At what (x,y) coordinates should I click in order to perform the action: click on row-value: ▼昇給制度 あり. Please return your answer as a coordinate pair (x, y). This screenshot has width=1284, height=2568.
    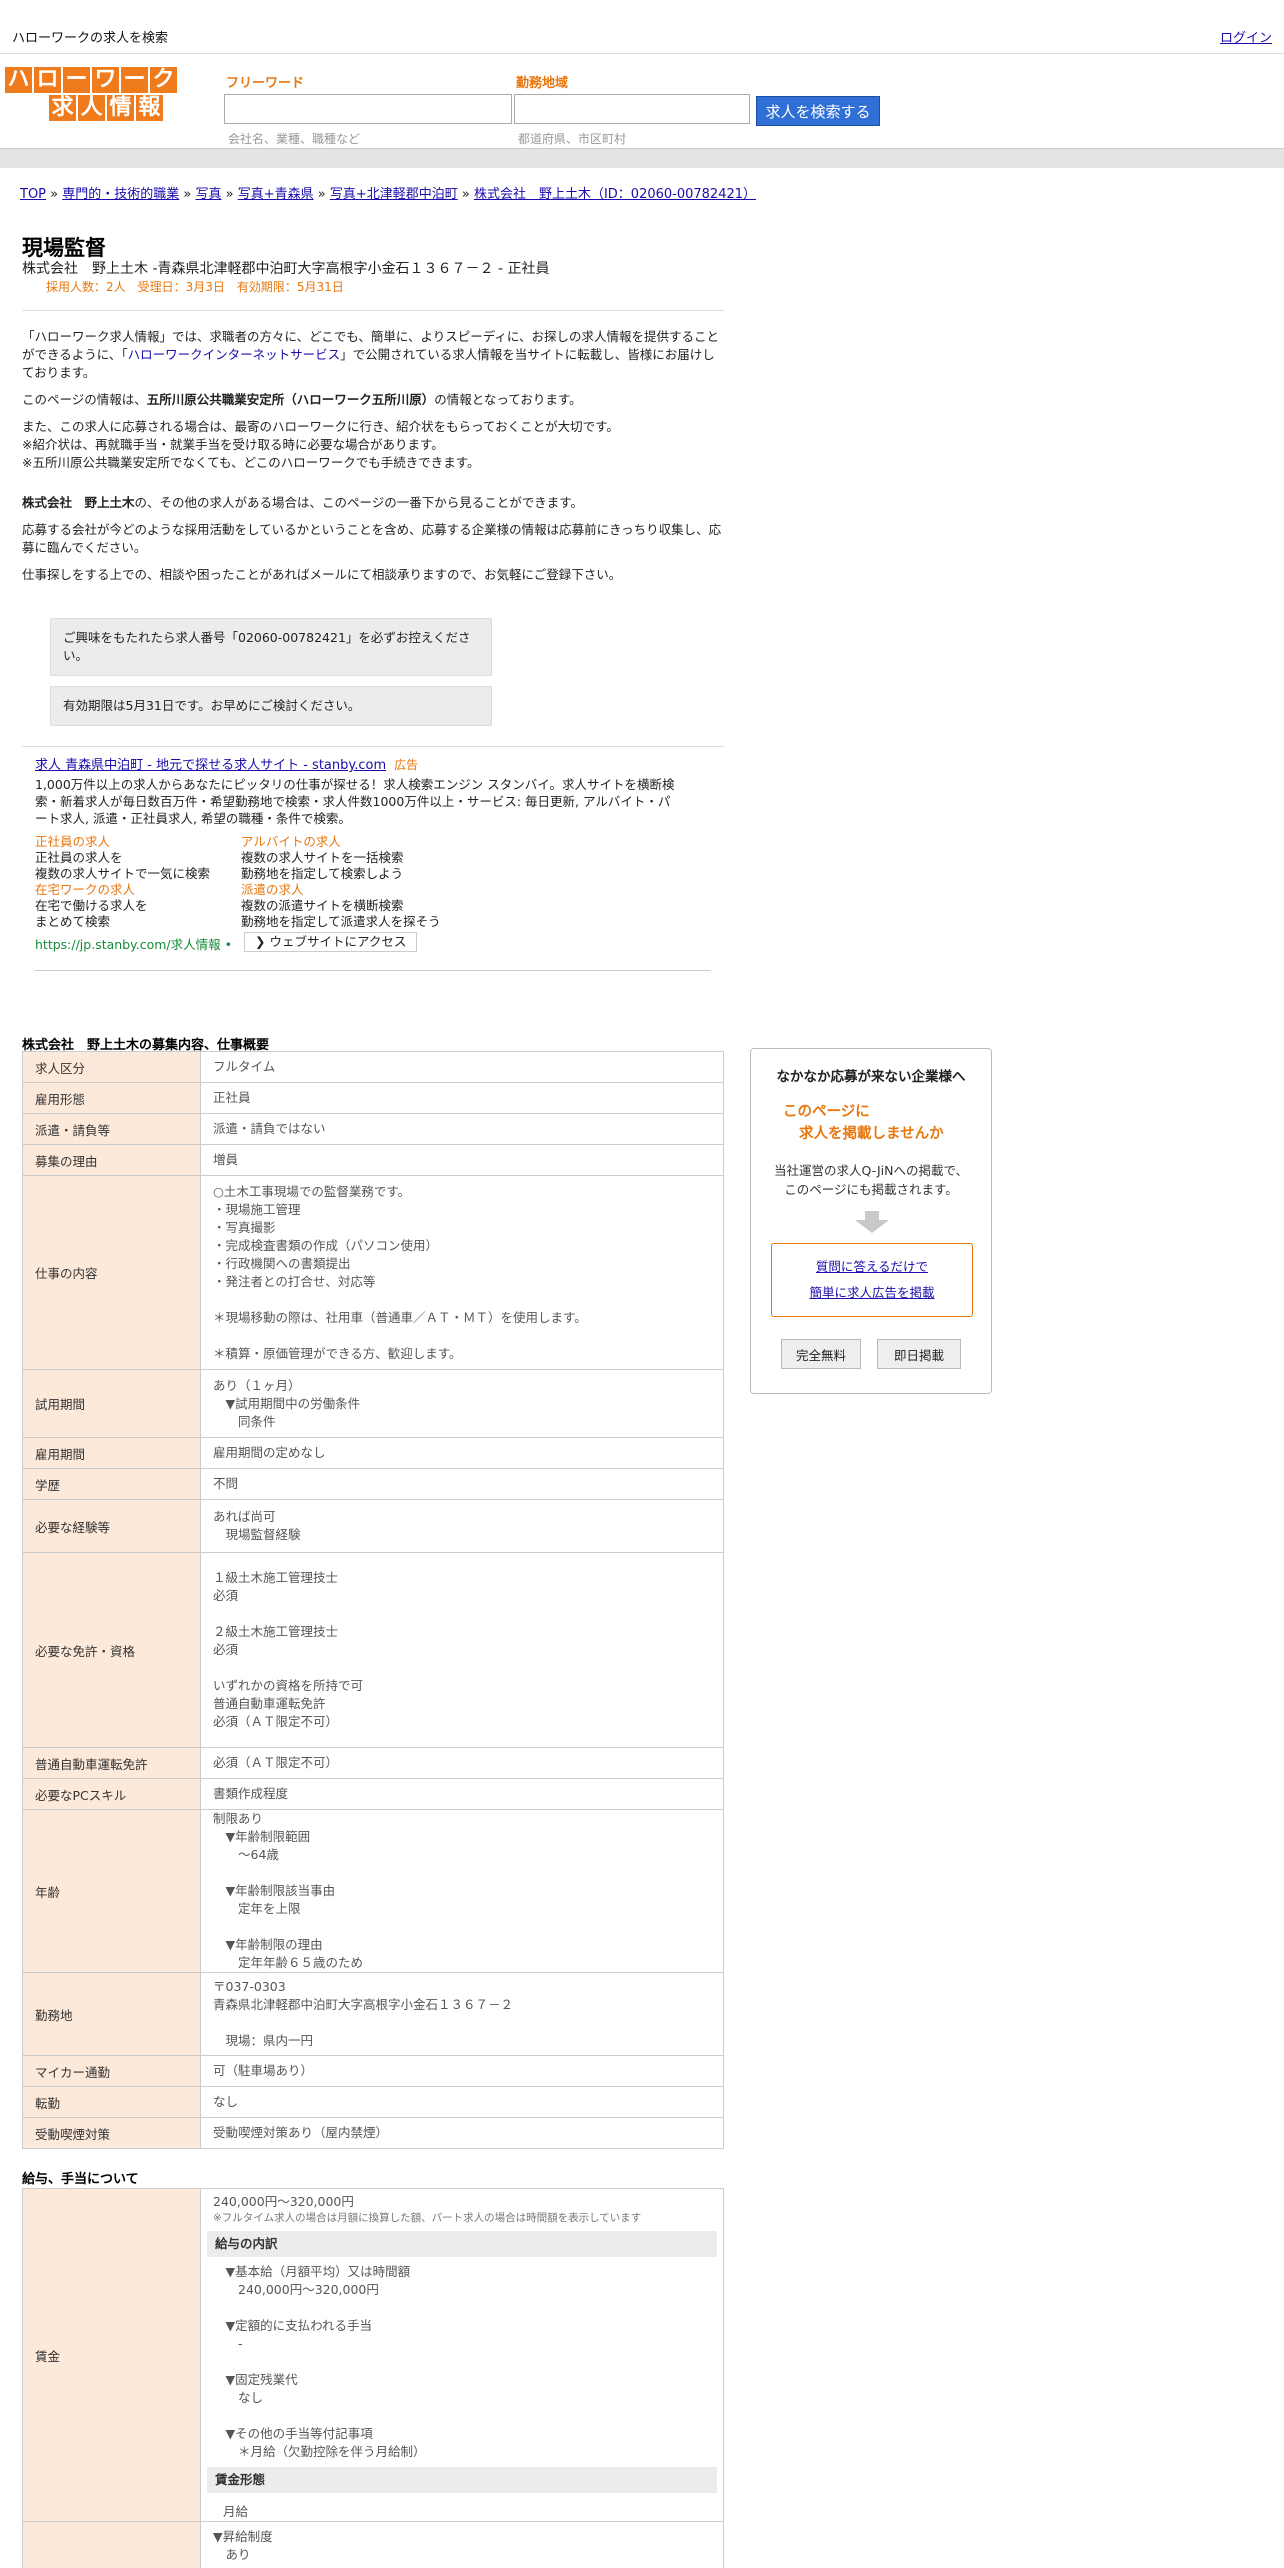
    Looking at the image, I should click on (462, 2544).